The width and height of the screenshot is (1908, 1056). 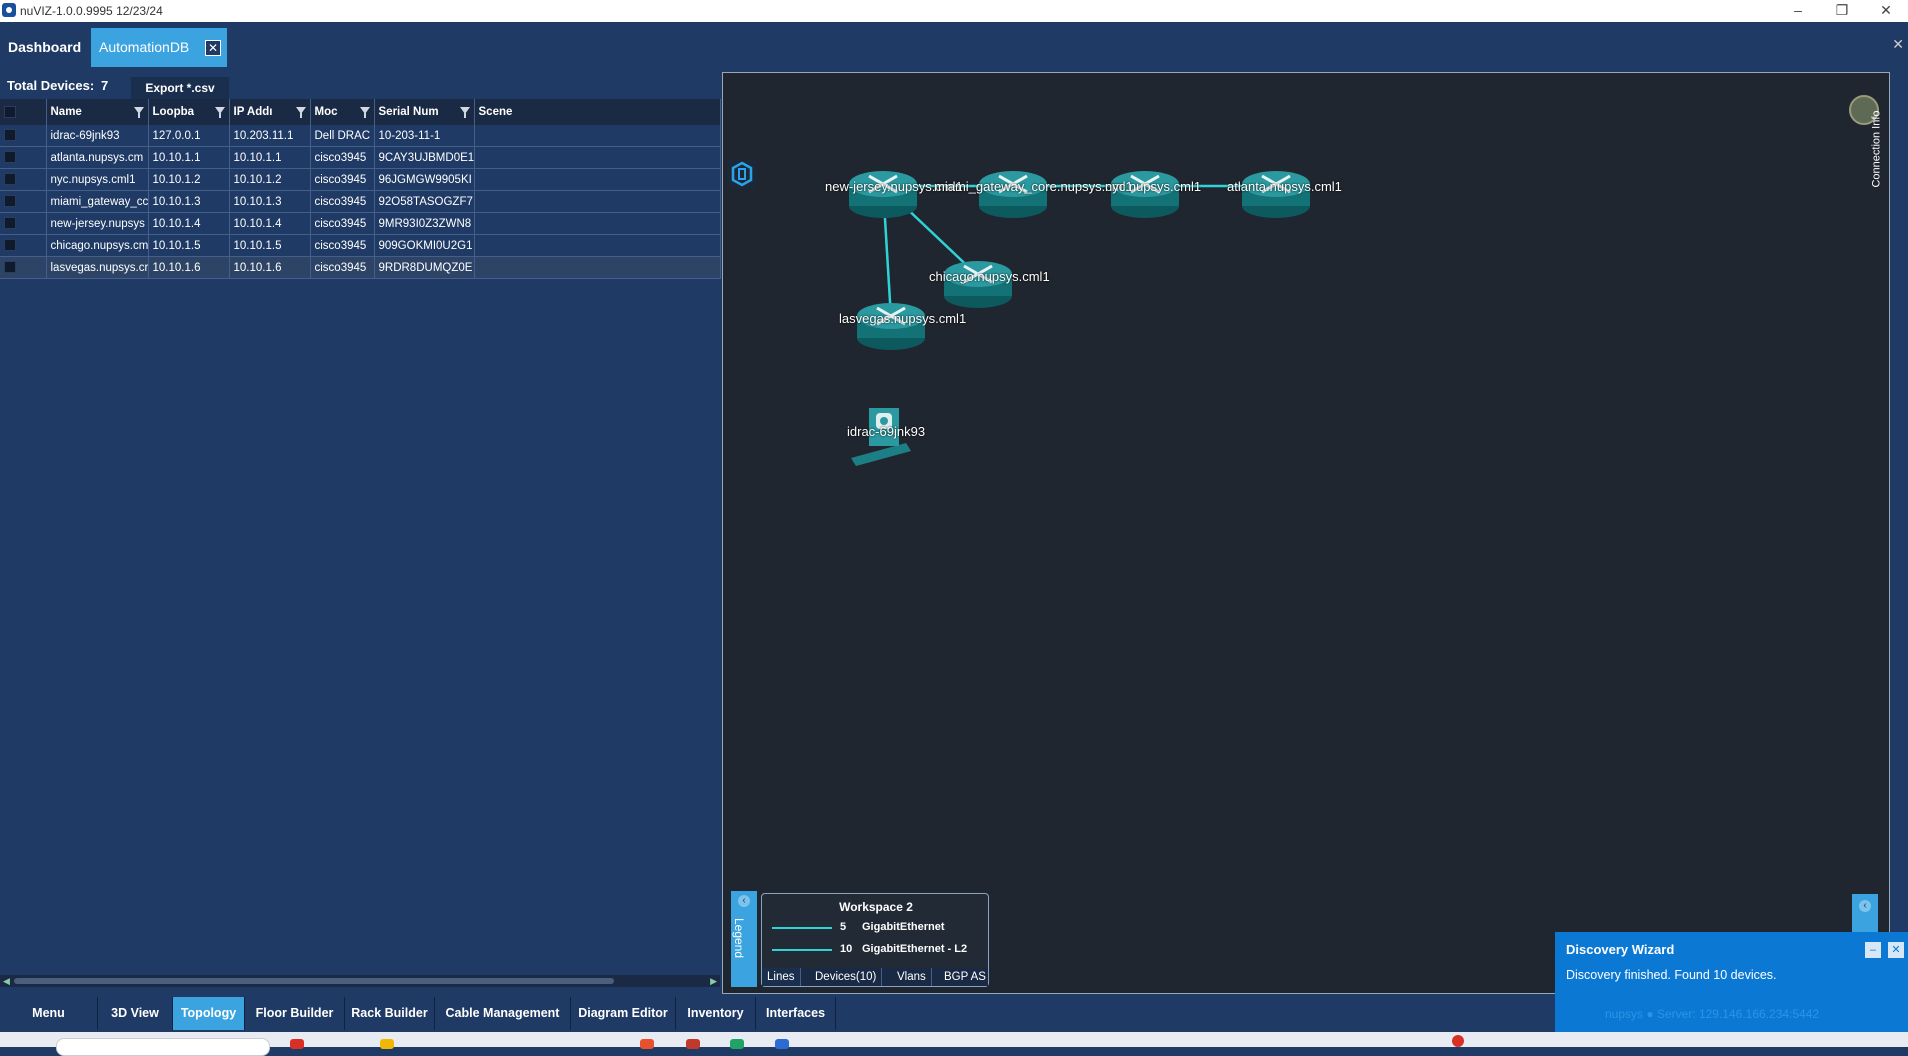 I want to click on legend-tab-bgp: BGP AS, so click(x=965, y=977).